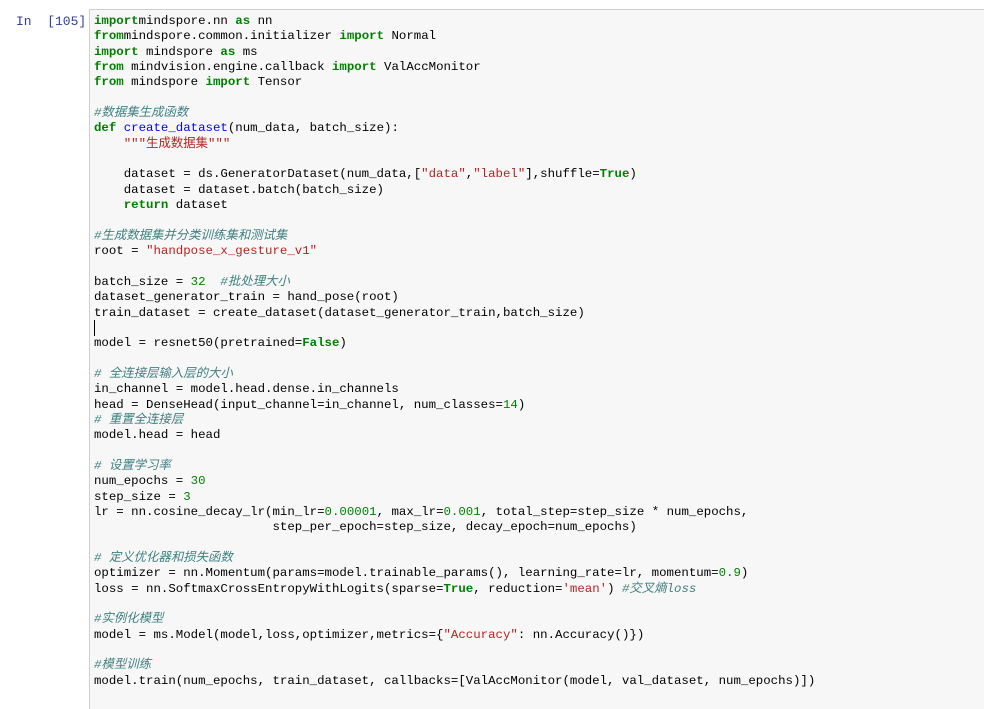 This screenshot has height=709, width=984. Describe the element at coordinates (227, 67) in the screenshot. I see `code-token: mindvision.engine.callback` at that location.